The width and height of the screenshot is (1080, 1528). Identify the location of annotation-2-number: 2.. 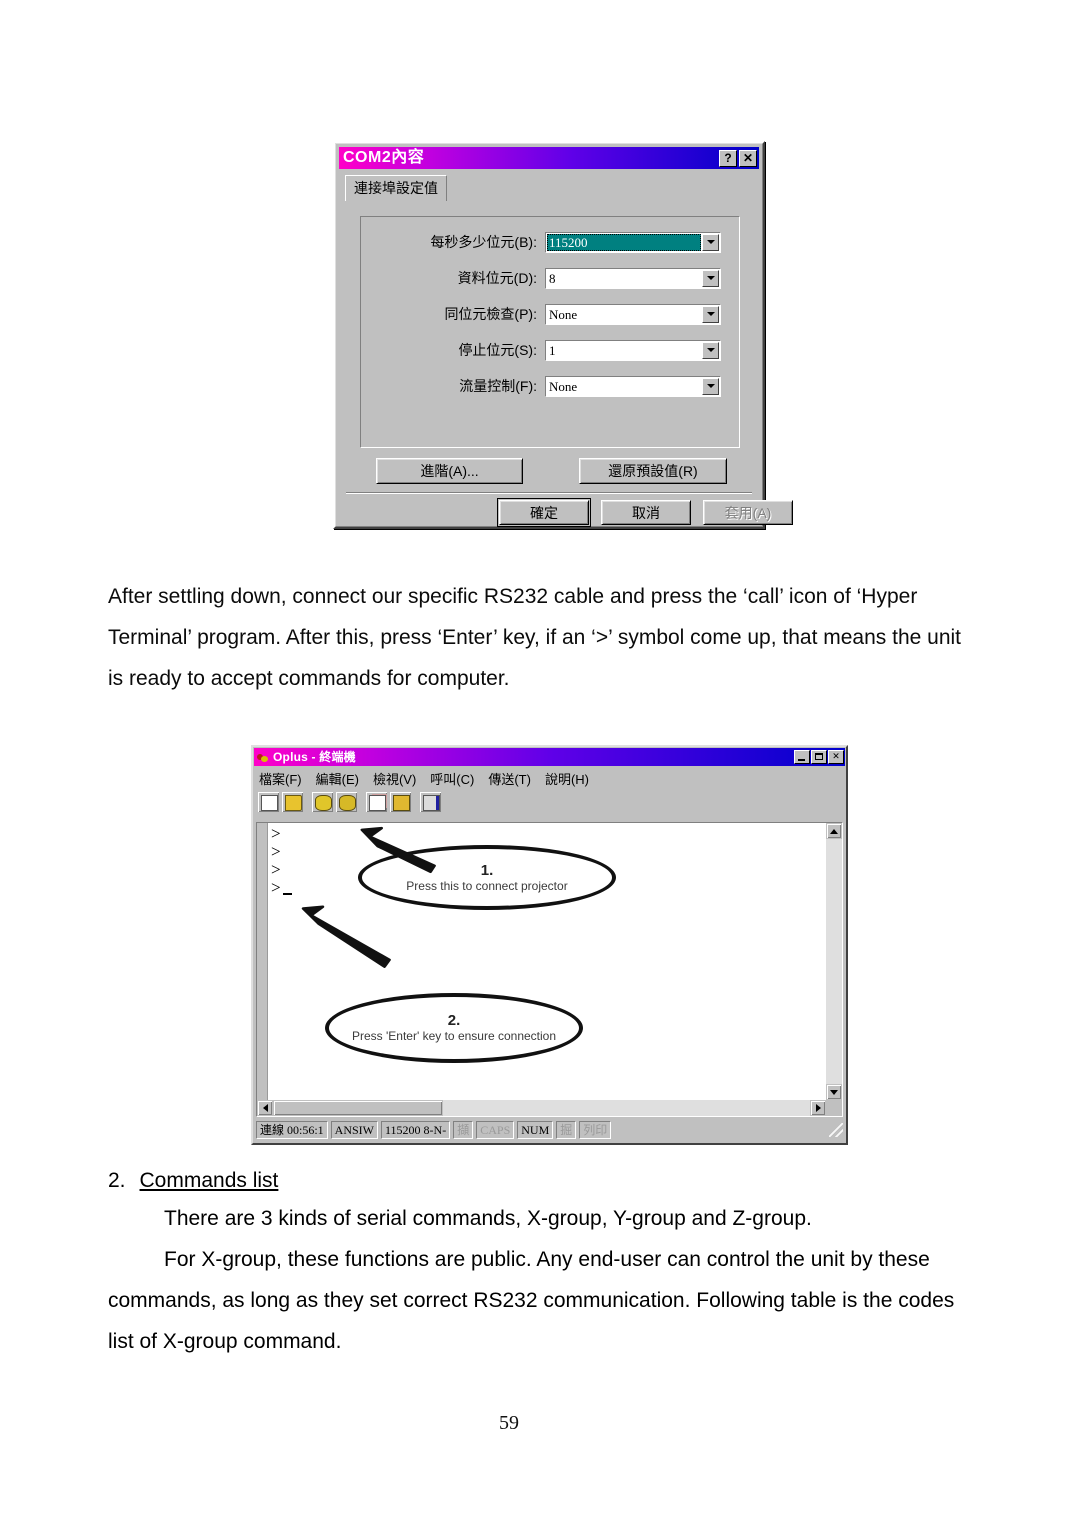
(454, 1020).